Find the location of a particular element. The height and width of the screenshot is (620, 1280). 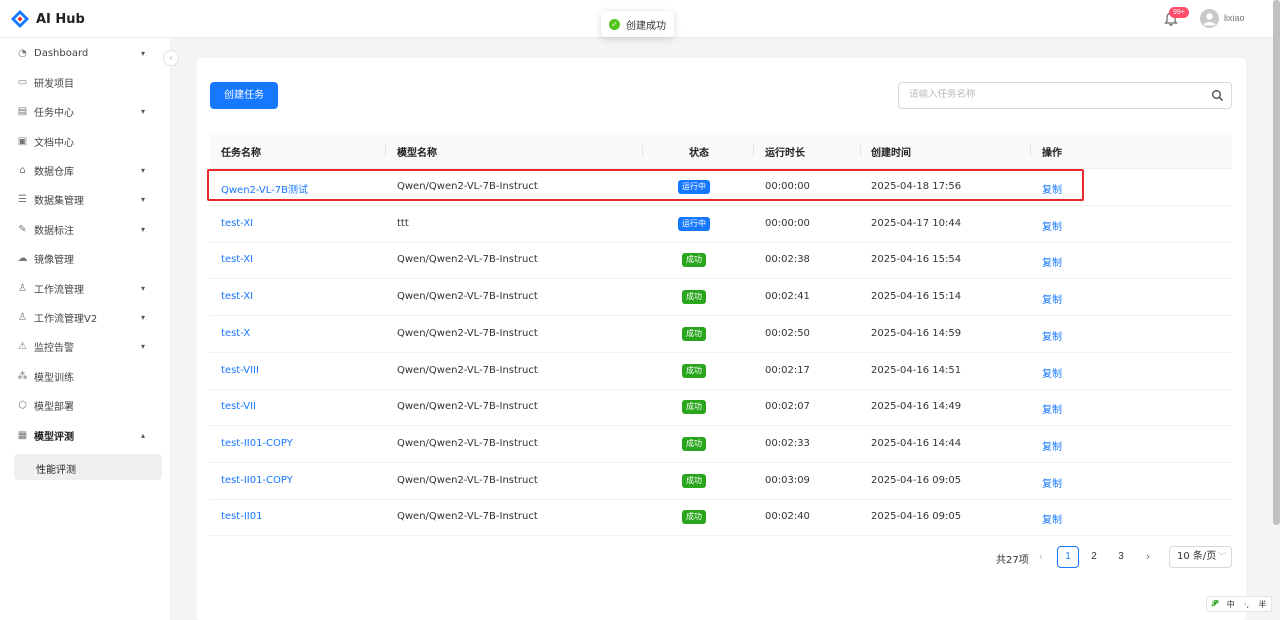

sidebar-item-dashboard: ◔ Dashboard ▾ is located at coordinates (85, 53).